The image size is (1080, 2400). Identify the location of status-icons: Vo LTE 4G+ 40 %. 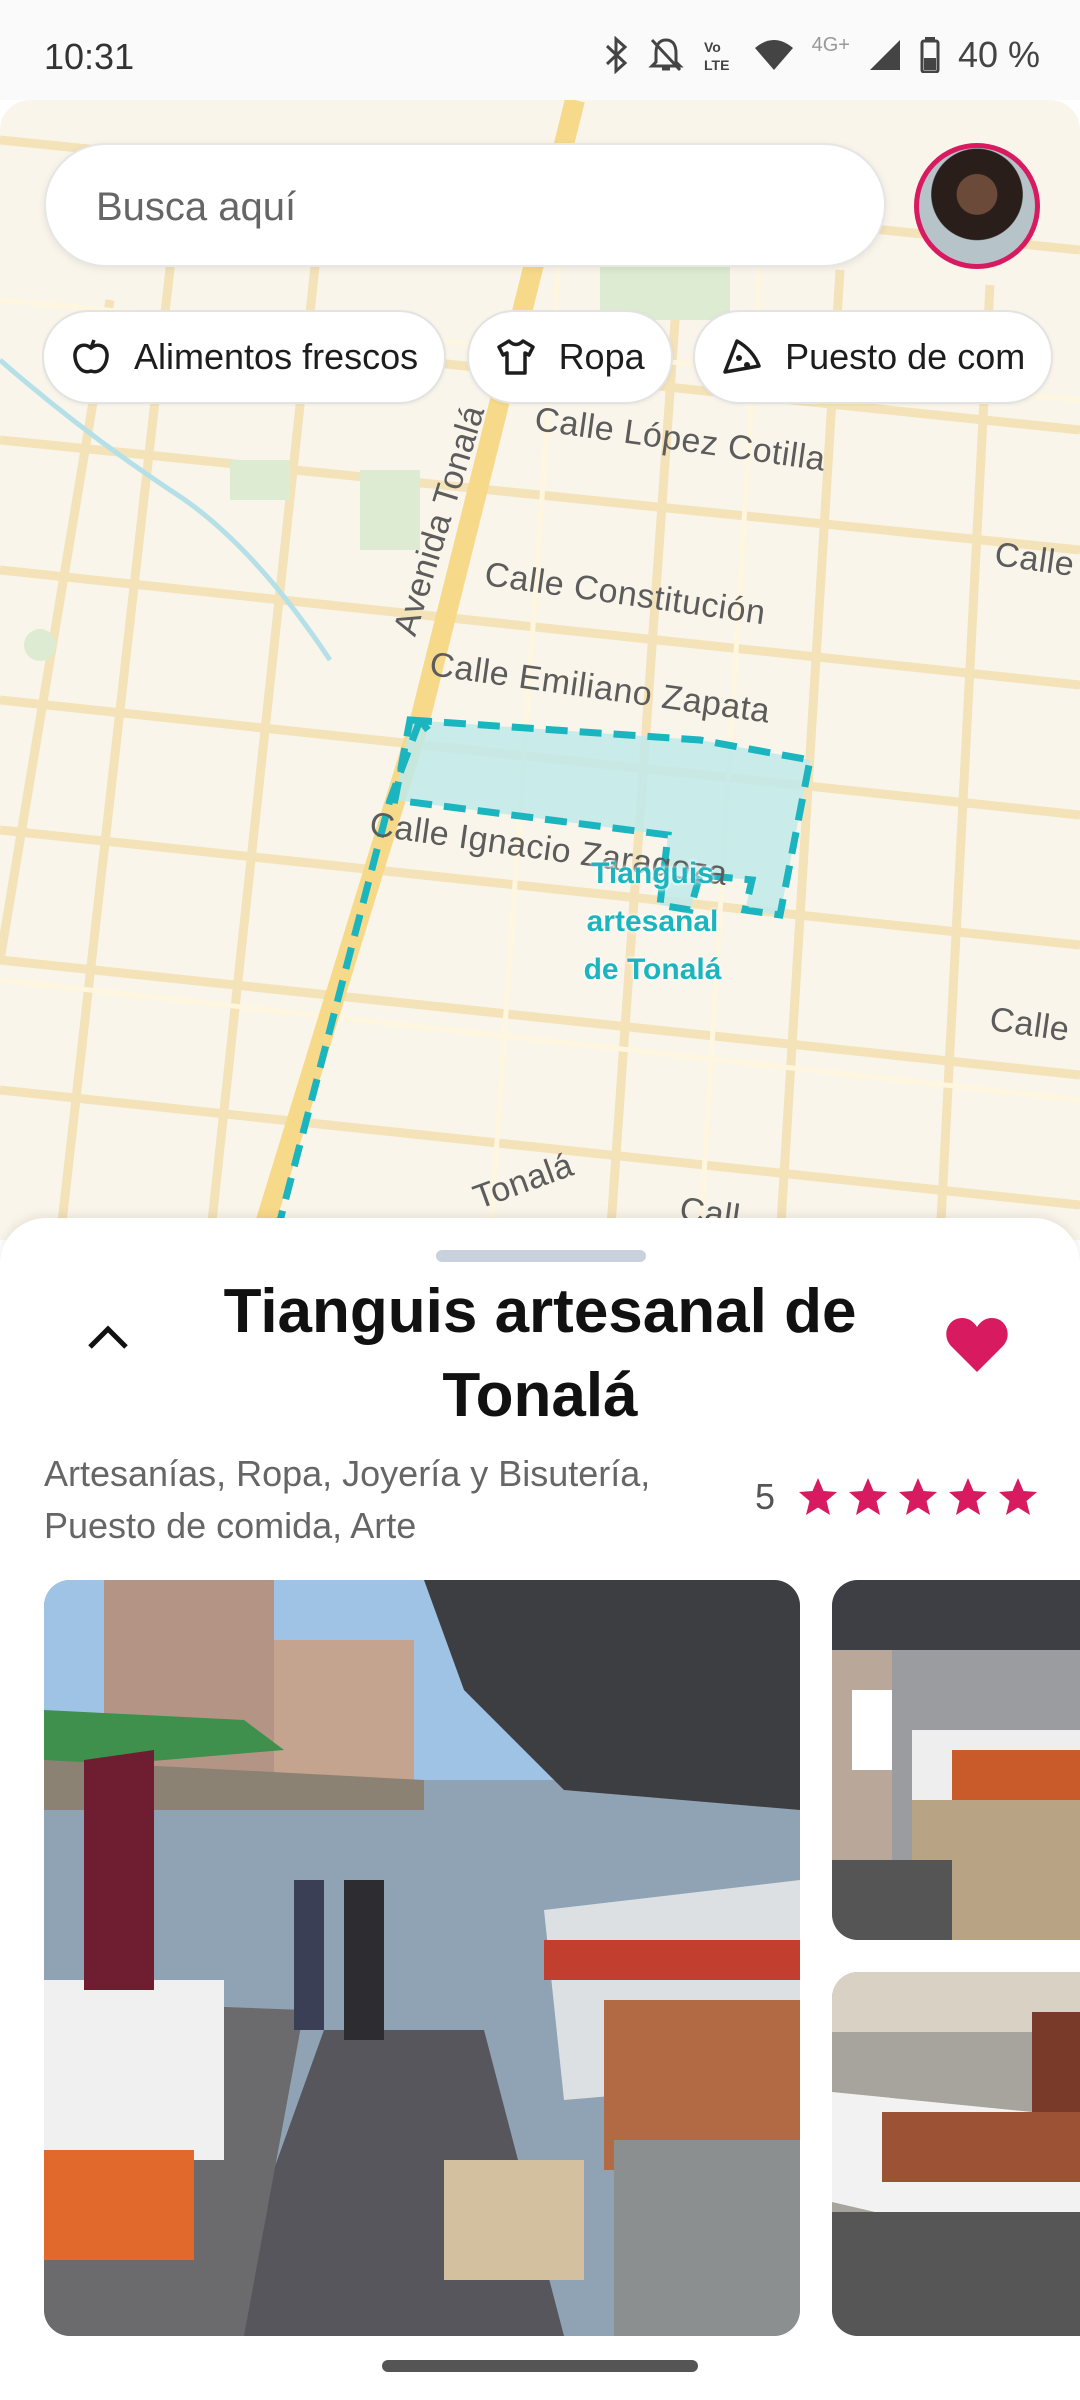
(822, 55).